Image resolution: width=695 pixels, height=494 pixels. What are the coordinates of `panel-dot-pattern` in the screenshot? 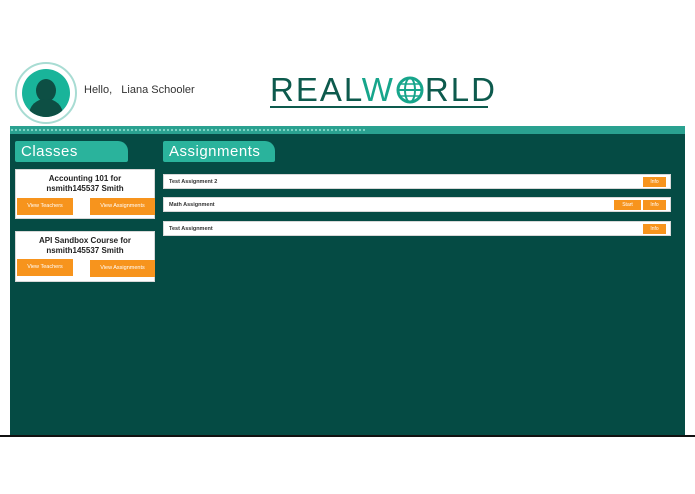 It's located at (187, 130).